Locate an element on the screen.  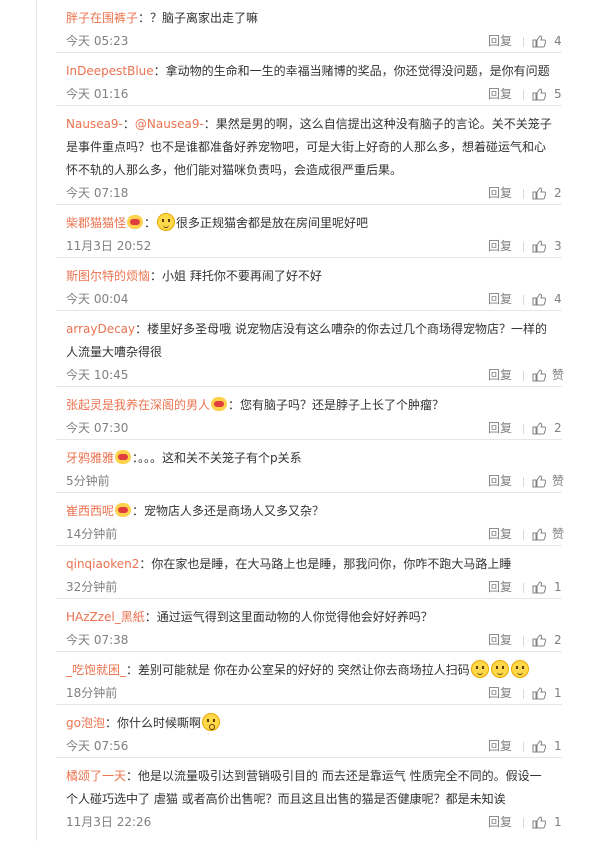
comment-time: 今天 01:16 is located at coordinates (97, 94).